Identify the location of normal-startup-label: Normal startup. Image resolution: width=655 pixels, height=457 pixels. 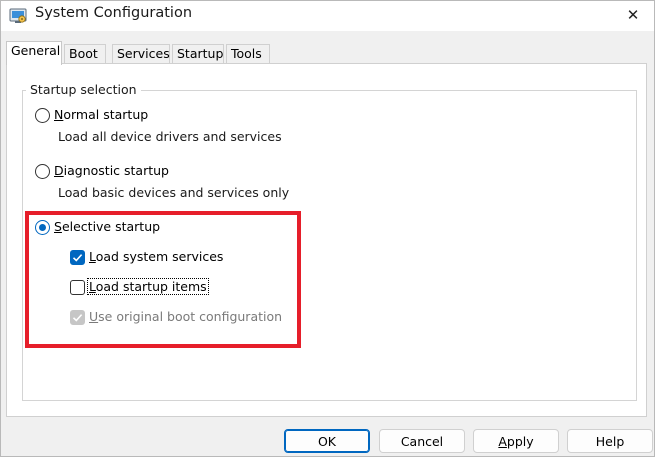
(101, 114).